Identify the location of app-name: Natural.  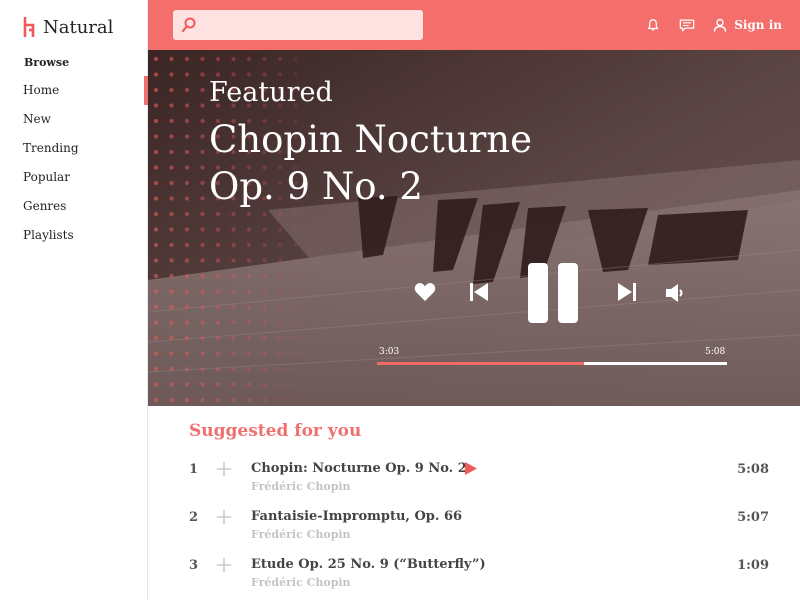
(78, 27).